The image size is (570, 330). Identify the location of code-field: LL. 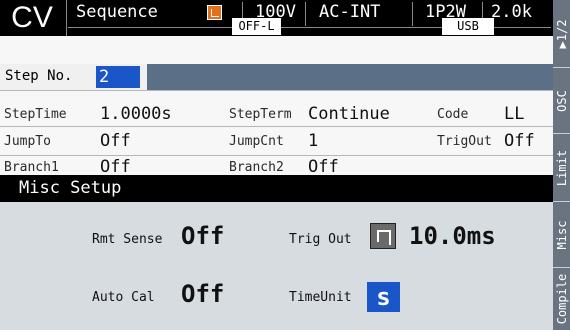
(514, 114).